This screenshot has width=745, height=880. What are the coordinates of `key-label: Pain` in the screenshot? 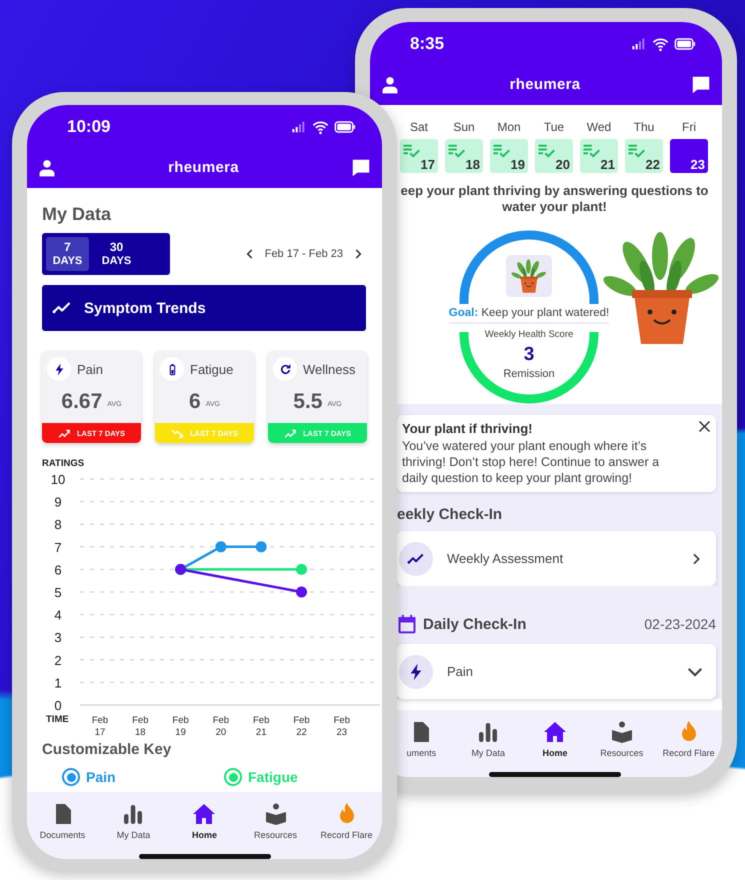 It's located at (101, 777).